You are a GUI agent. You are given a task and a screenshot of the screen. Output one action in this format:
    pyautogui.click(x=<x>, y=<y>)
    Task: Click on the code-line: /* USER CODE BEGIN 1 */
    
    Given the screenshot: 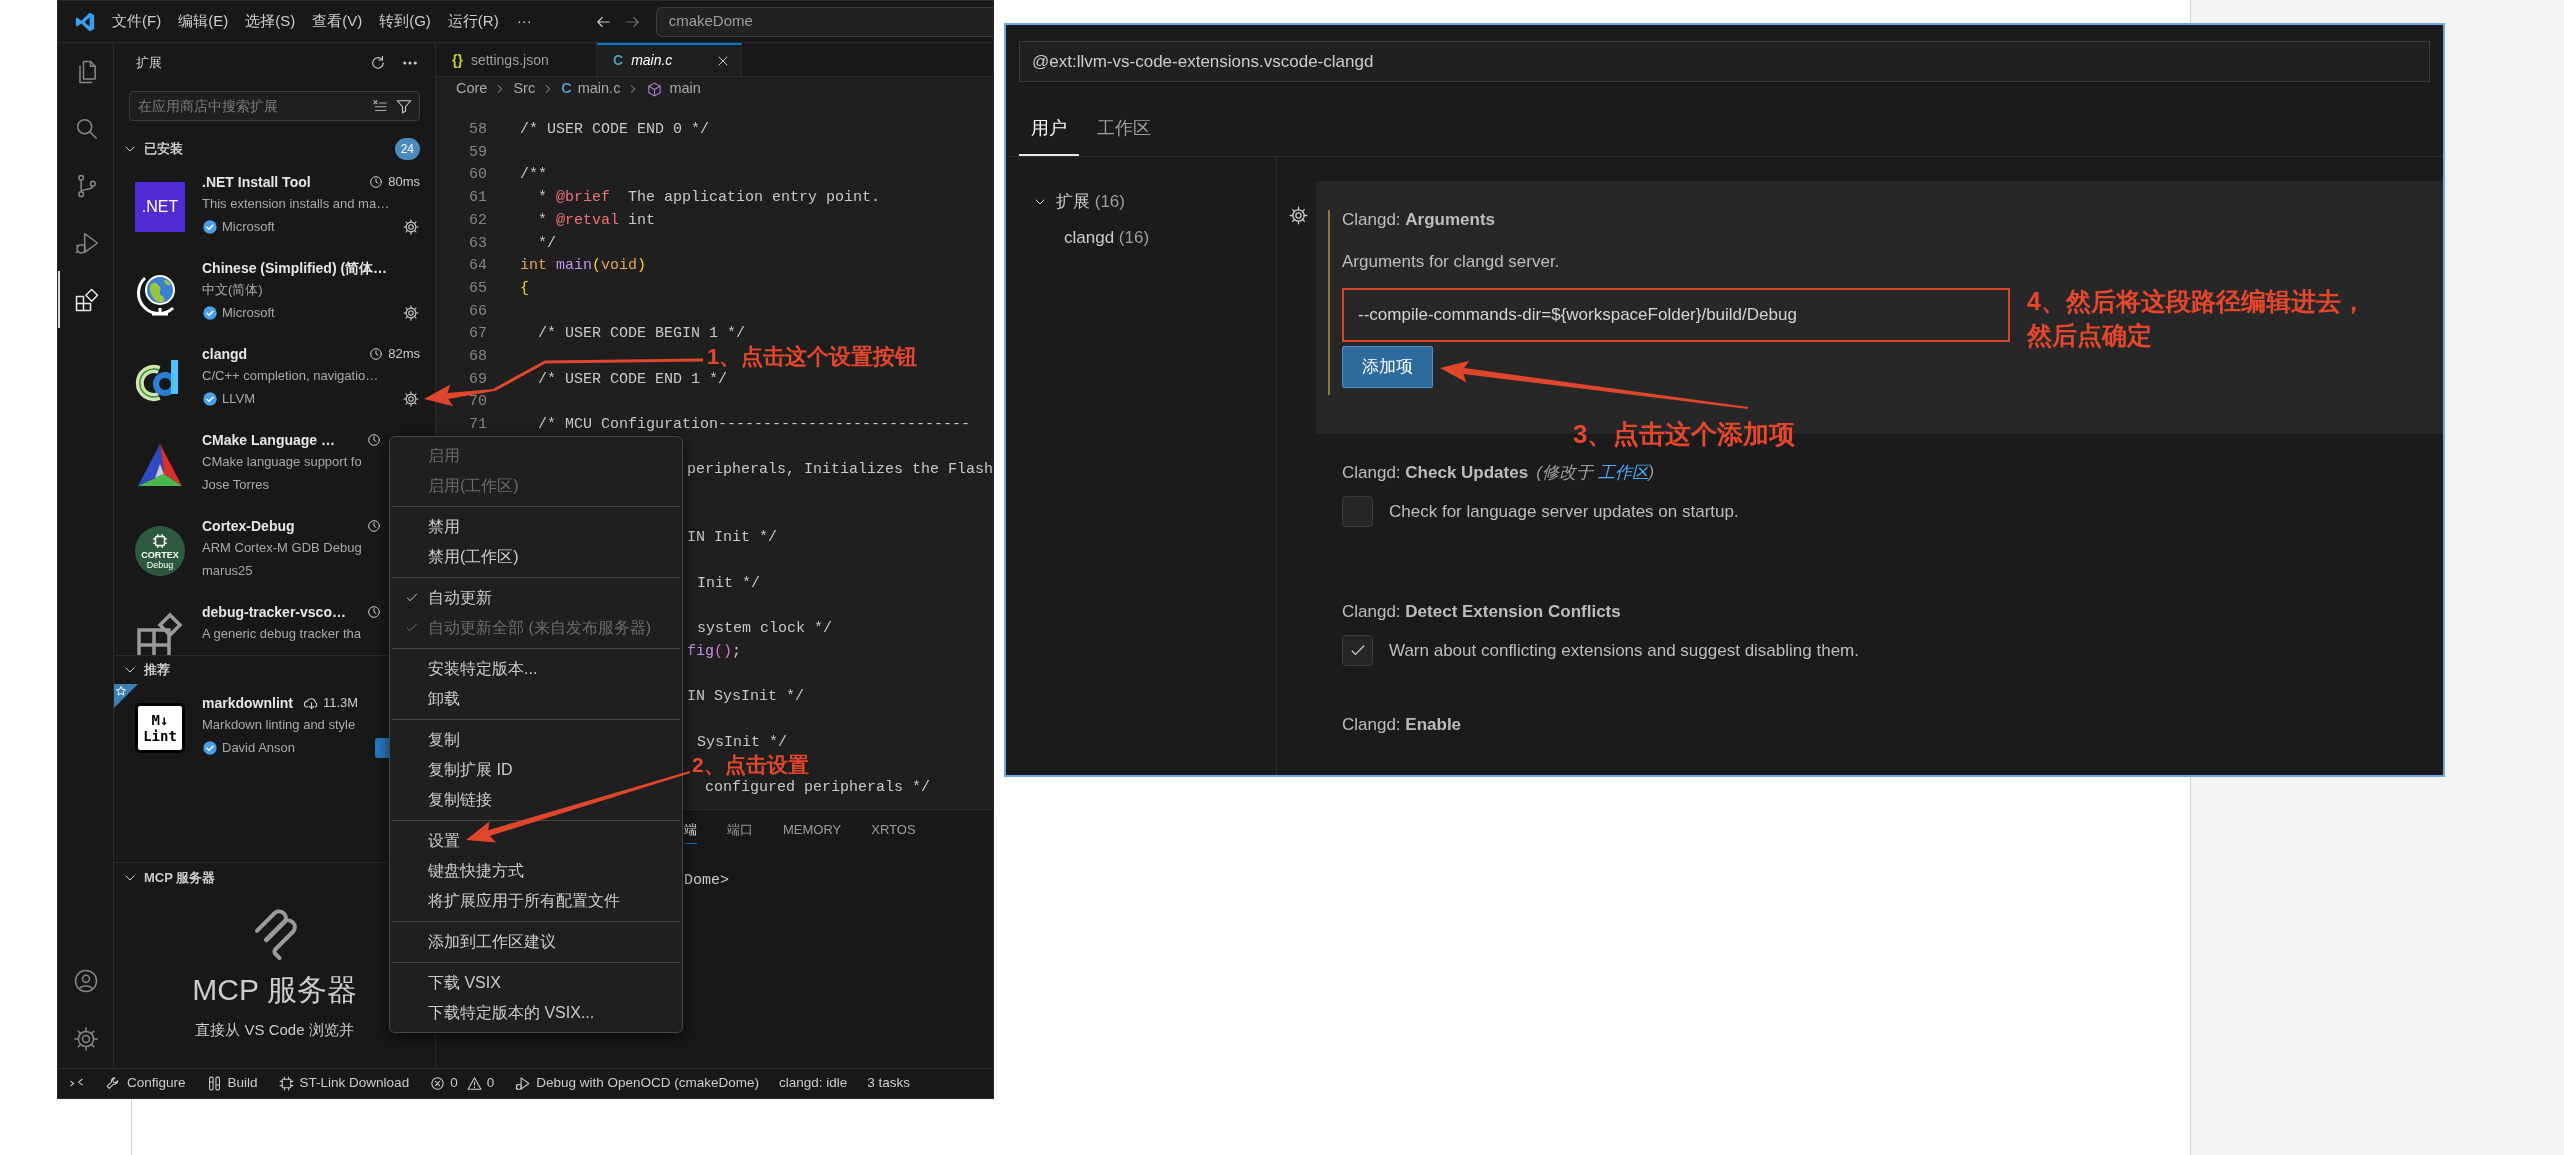 What is the action you would take?
    pyautogui.click(x=641, y=334)
    